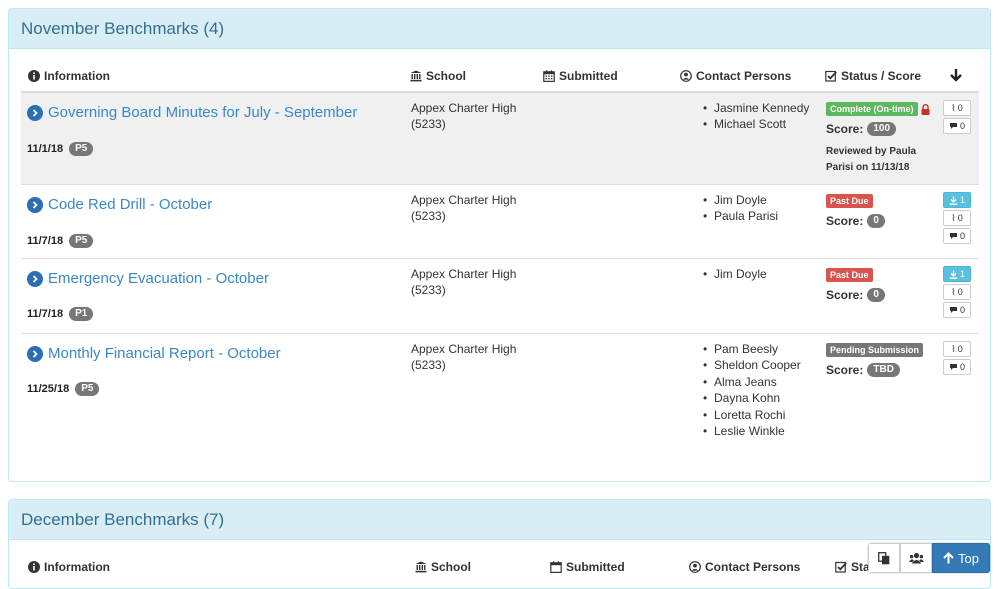 Image resolution: width=1000 pixels, height=589 pixels. What do you see at coordinates (750, 349) in the screenshot?
I see `contact-person: Pam Beesly` at bounding box center [750, 349].